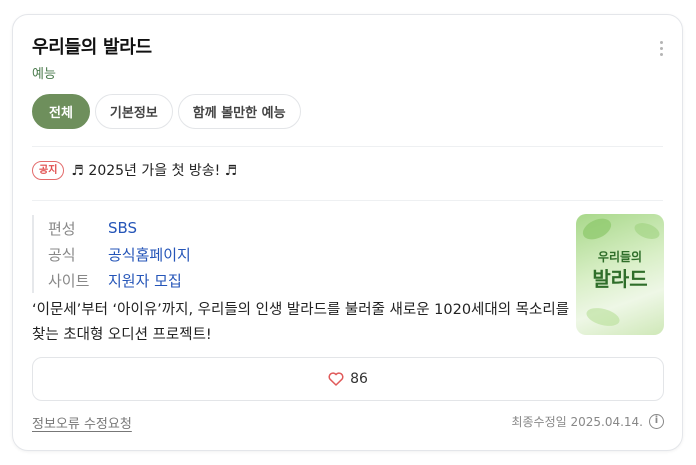 The width and height of the screenshot is (696, 465). What do you see at coordinates (154, 171) in the screenshot?
I see `notice-text: ♬ 2025년 가을 첫 방송! ♬` at bounding box center [154, 171].